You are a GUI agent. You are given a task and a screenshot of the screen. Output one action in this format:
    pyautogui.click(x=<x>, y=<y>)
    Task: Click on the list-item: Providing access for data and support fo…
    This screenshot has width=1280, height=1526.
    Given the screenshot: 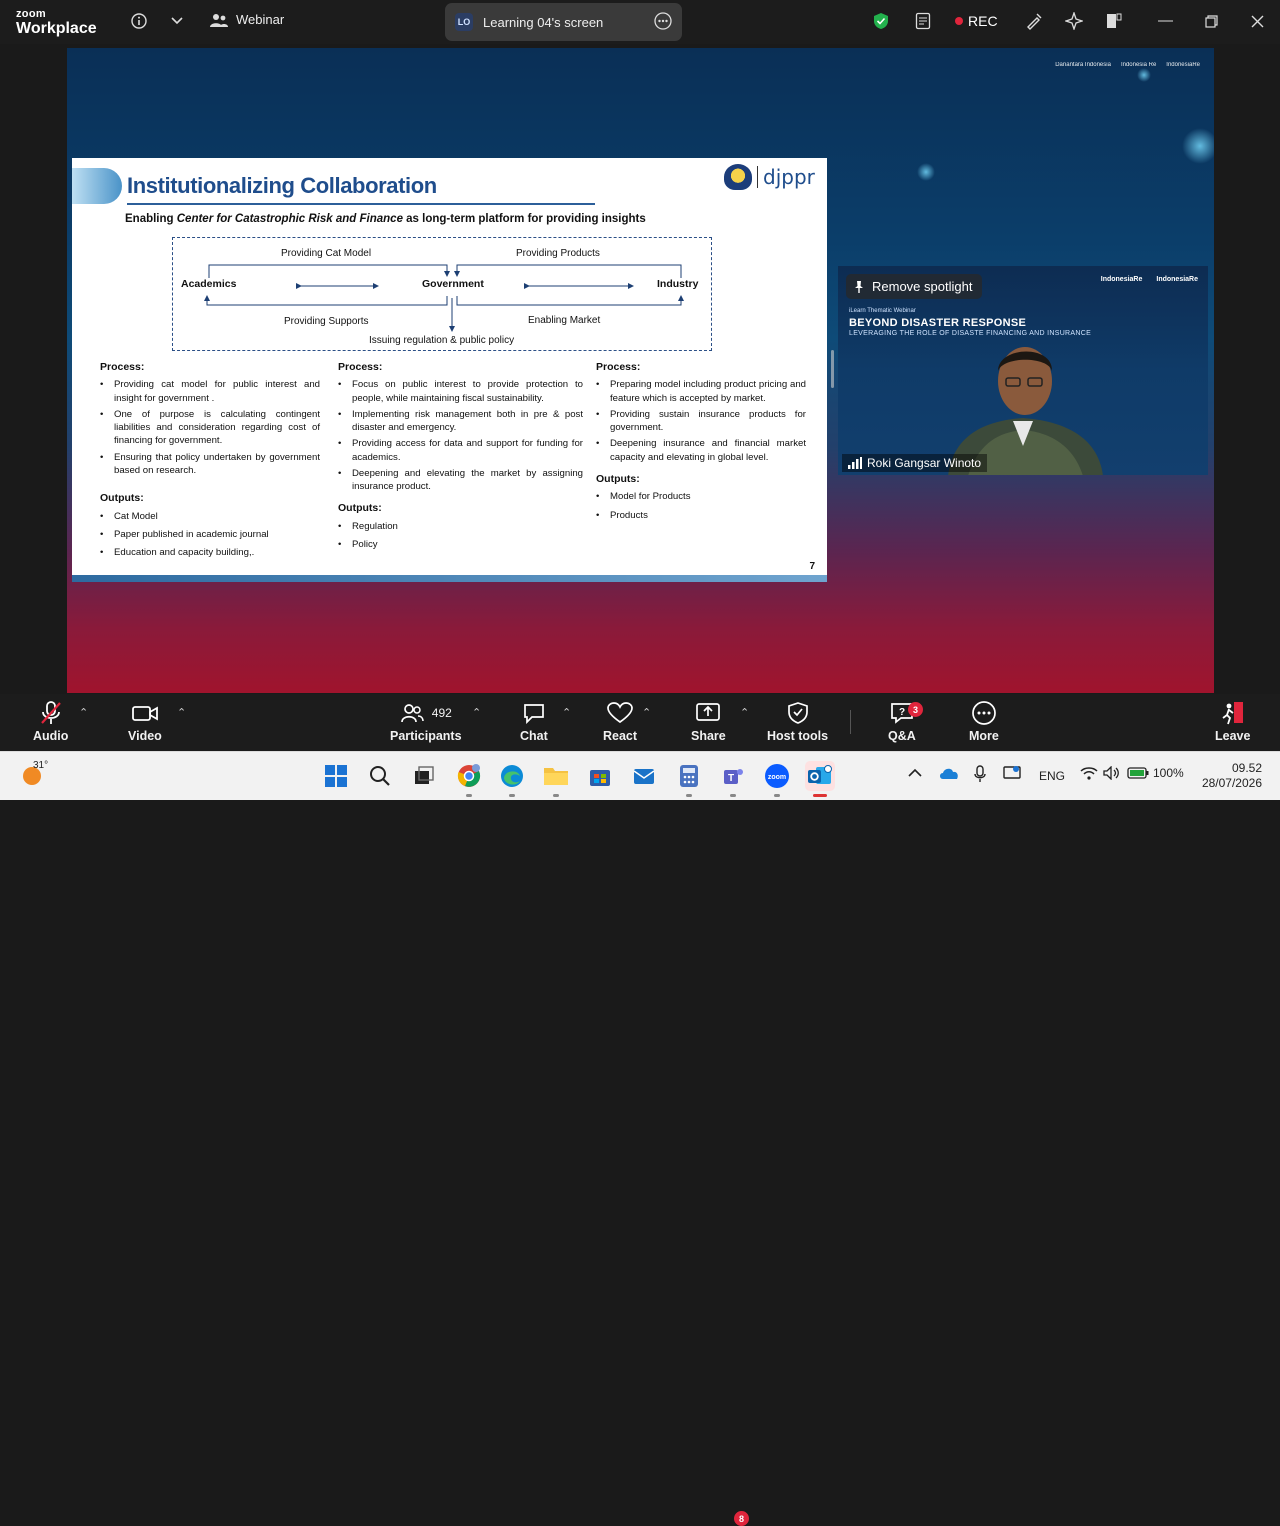 What is the action you would take?
    pyautogui.click(x=460, y=450)
    